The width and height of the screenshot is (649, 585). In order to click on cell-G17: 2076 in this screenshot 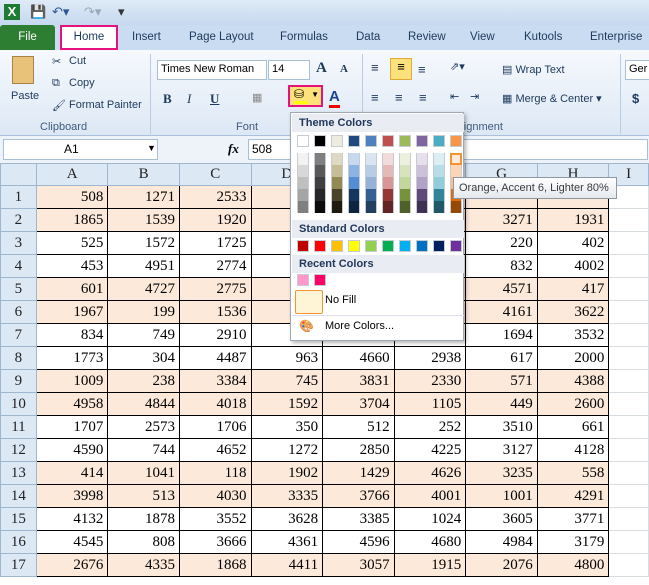, I will do `click(501, 565)`.